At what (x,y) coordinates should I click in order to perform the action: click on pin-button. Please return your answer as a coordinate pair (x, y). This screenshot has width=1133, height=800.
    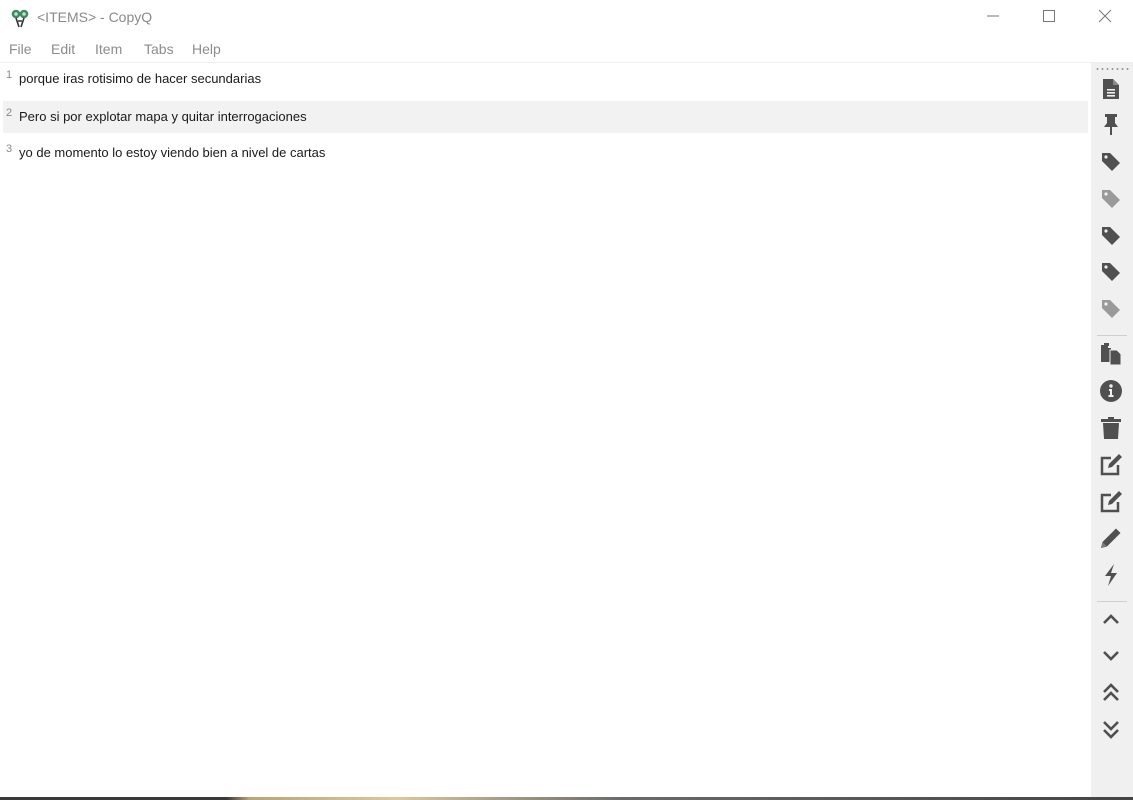
    Looking at the image, I should click on (1111, 127).